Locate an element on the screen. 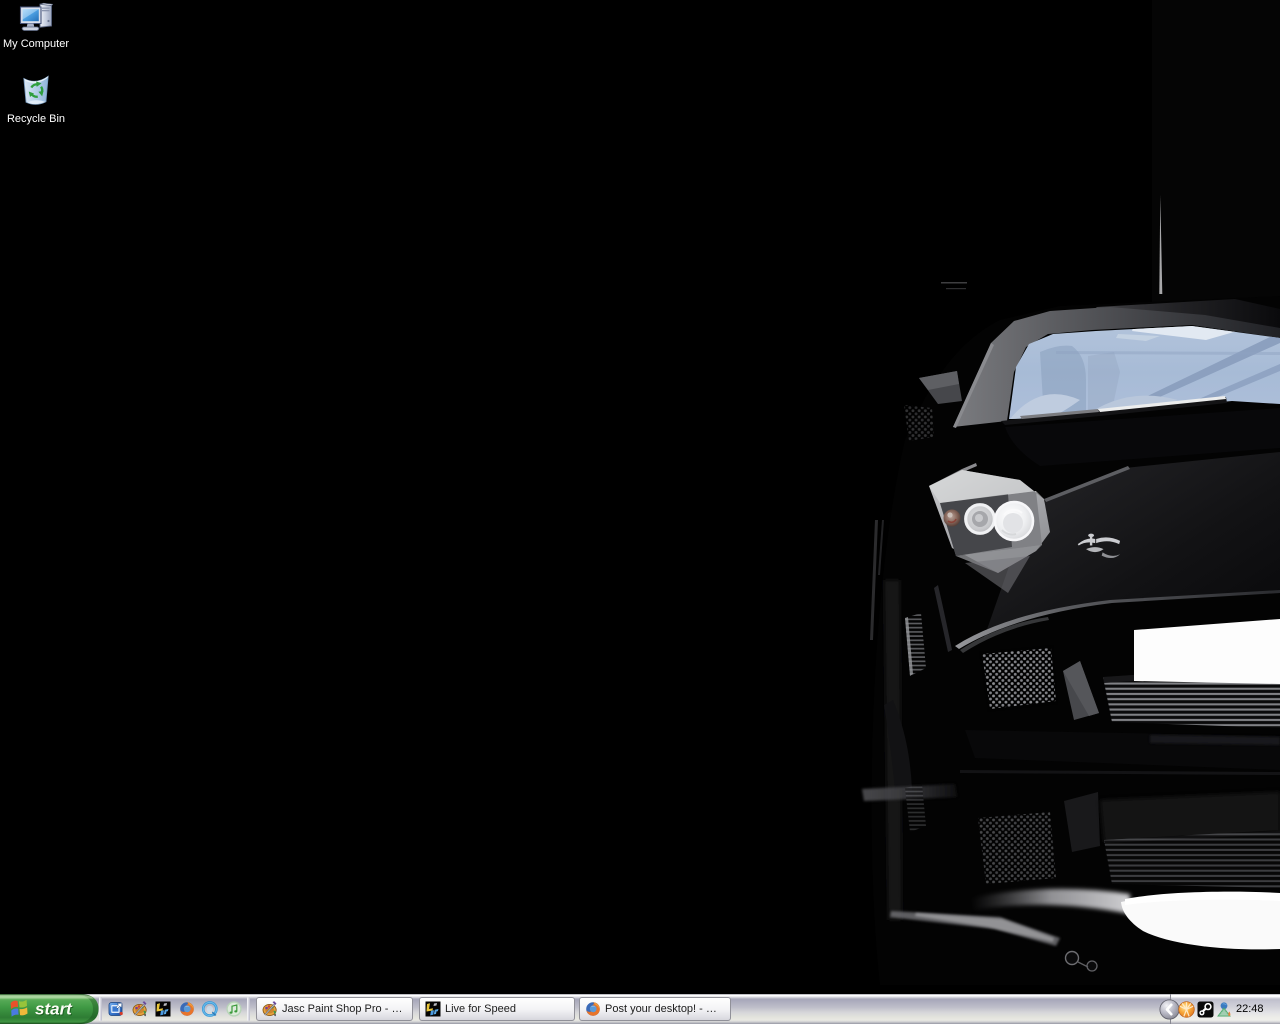 This screenshot has width=1280, height=1024. svg-text: start is located at coordinates (54, 1009).